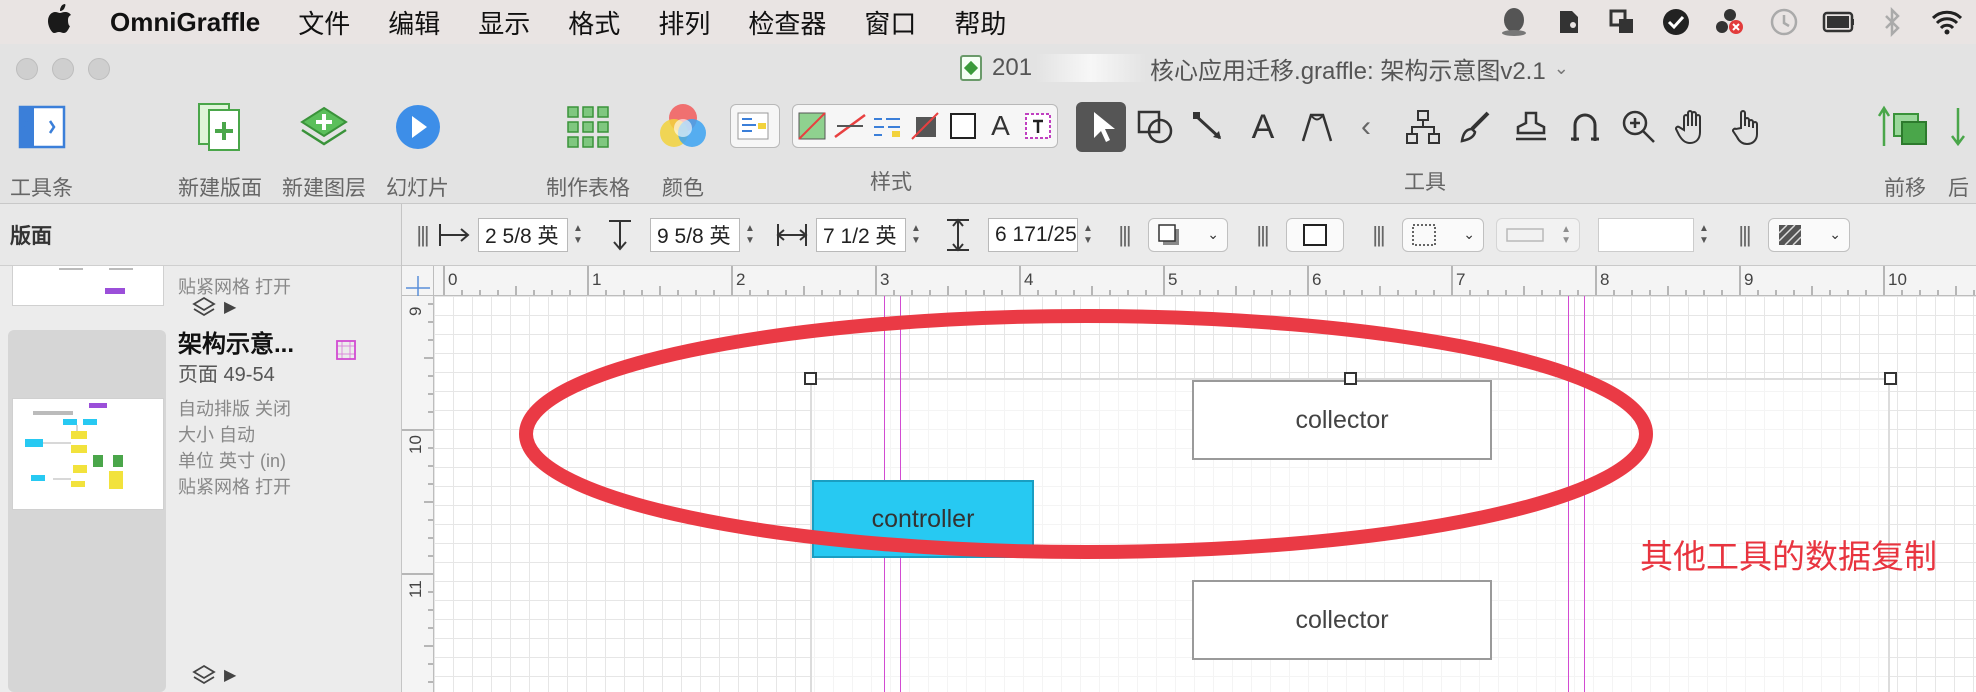 The height and width of the screenshot is (692, 1976). Describe the element at coordinates (417, 151) in the screenshot. I see `slideshow-button: 幻灯片` at that location.